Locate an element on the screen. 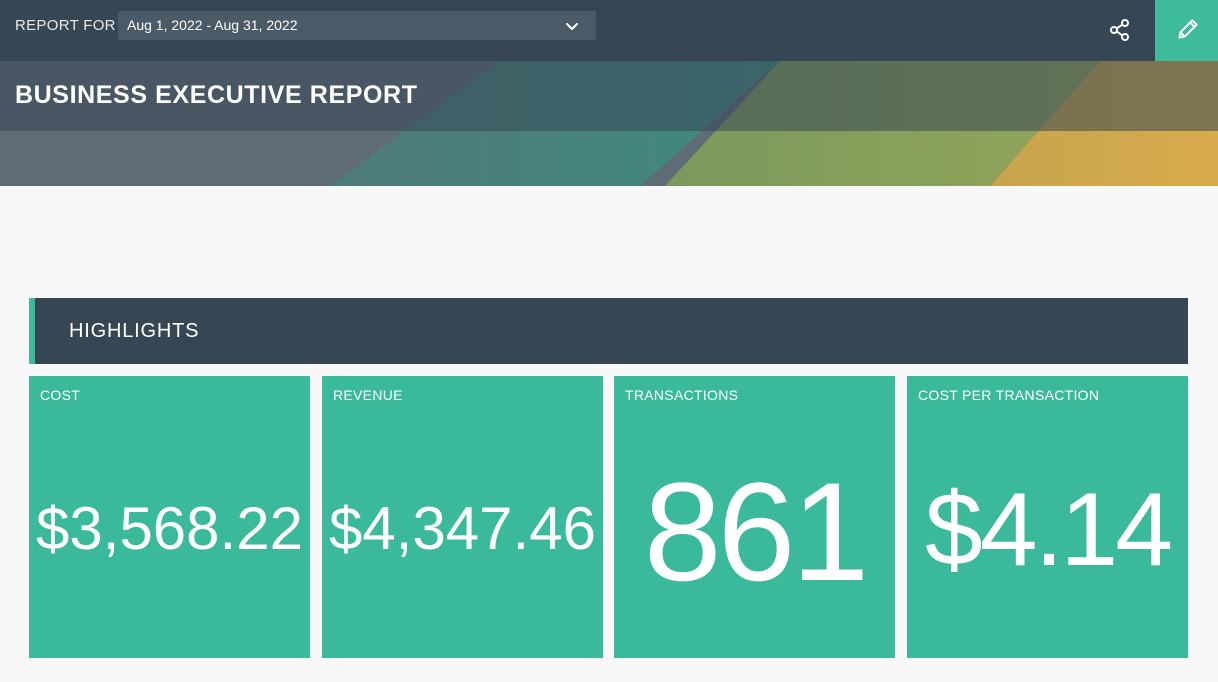  highlights-title: HIGHLIGHTS is located at coordinates (134, 331).